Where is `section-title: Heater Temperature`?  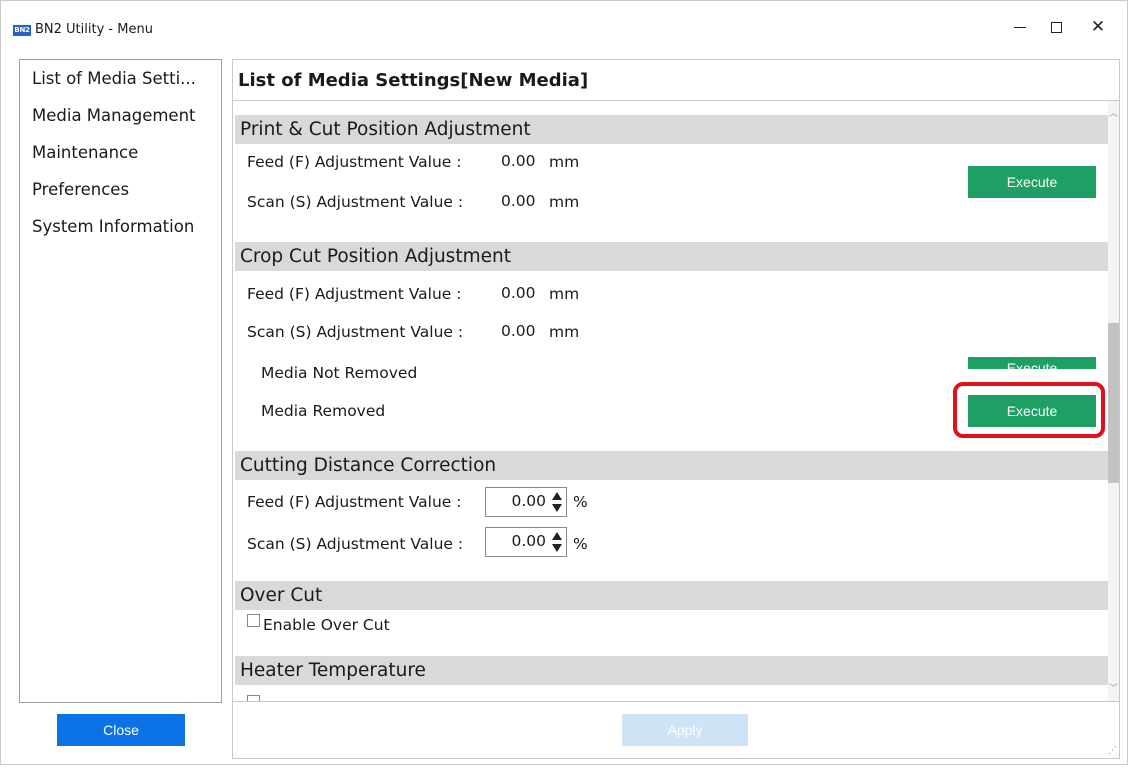 section-title: Heater Temperature is located at coordinates (333, 670).